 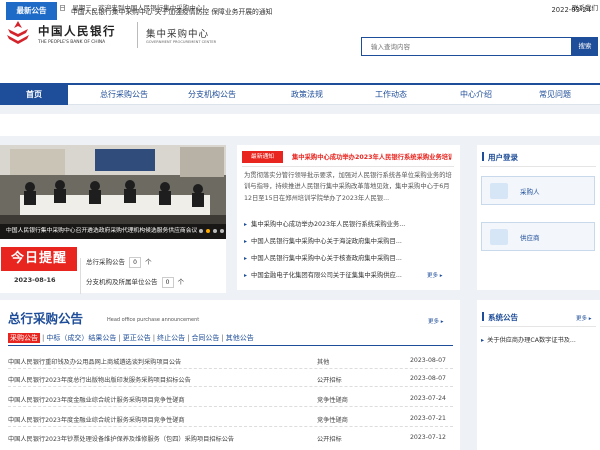 I want to click on news-more-link: 更多 ▸, so click(x=435, y=275).